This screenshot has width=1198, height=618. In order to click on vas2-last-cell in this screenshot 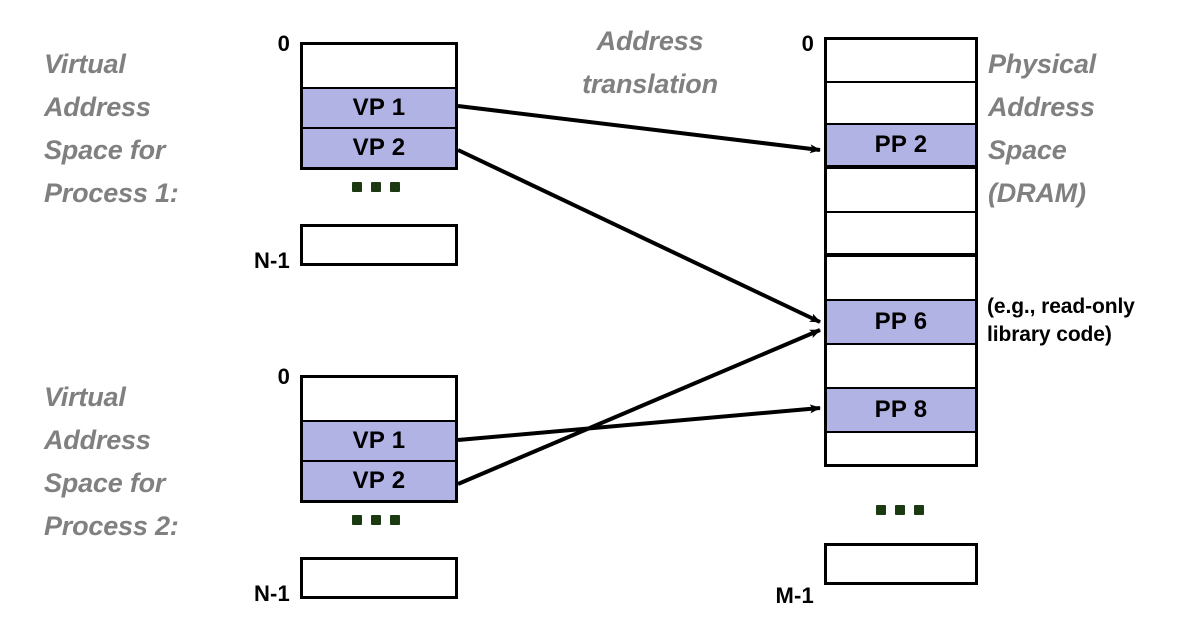, I will do `click(379, 578)`.